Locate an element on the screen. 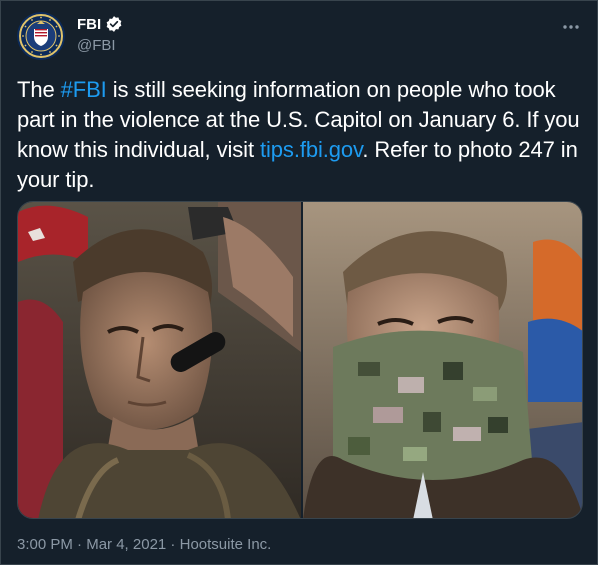 This screenshot has height=565, width=598. fbi-seal-icon is located at coordinates (41, 36).